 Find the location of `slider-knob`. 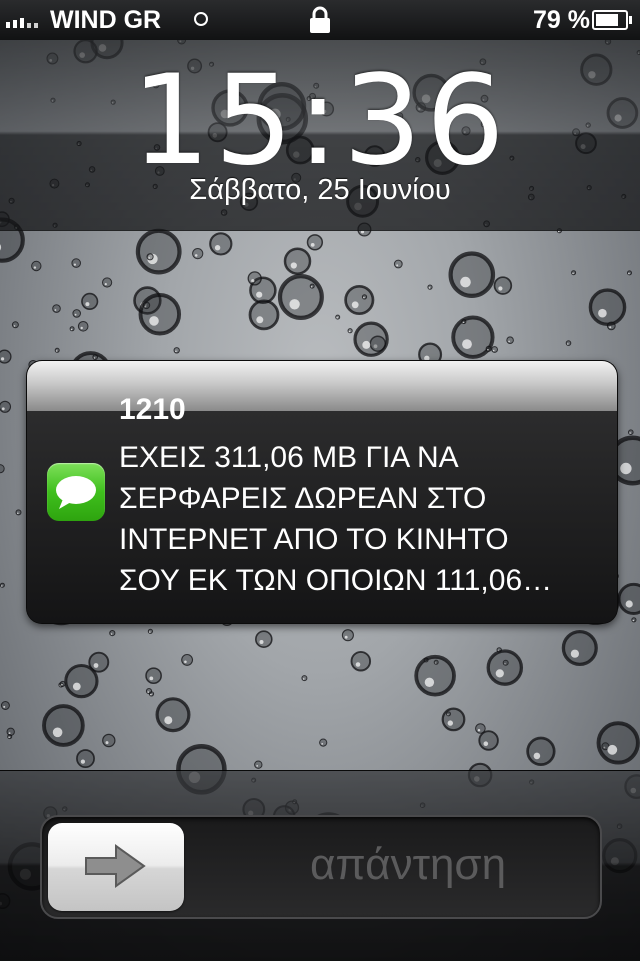

slider-knob is located at coordinates (116, 867).